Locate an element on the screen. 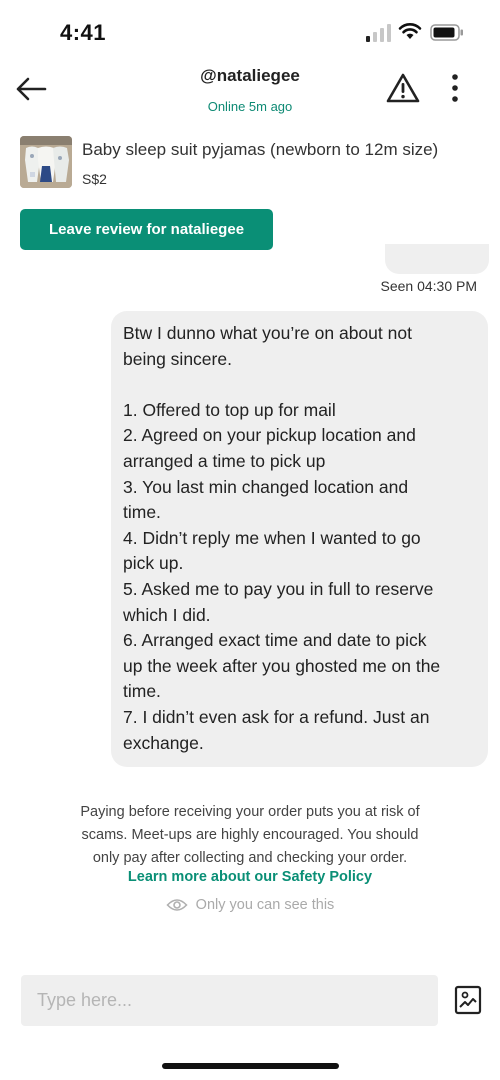 This screenshot has width=500, height=1080. message-line: 3. You last min changed location and is located at coordinates (266, 486).